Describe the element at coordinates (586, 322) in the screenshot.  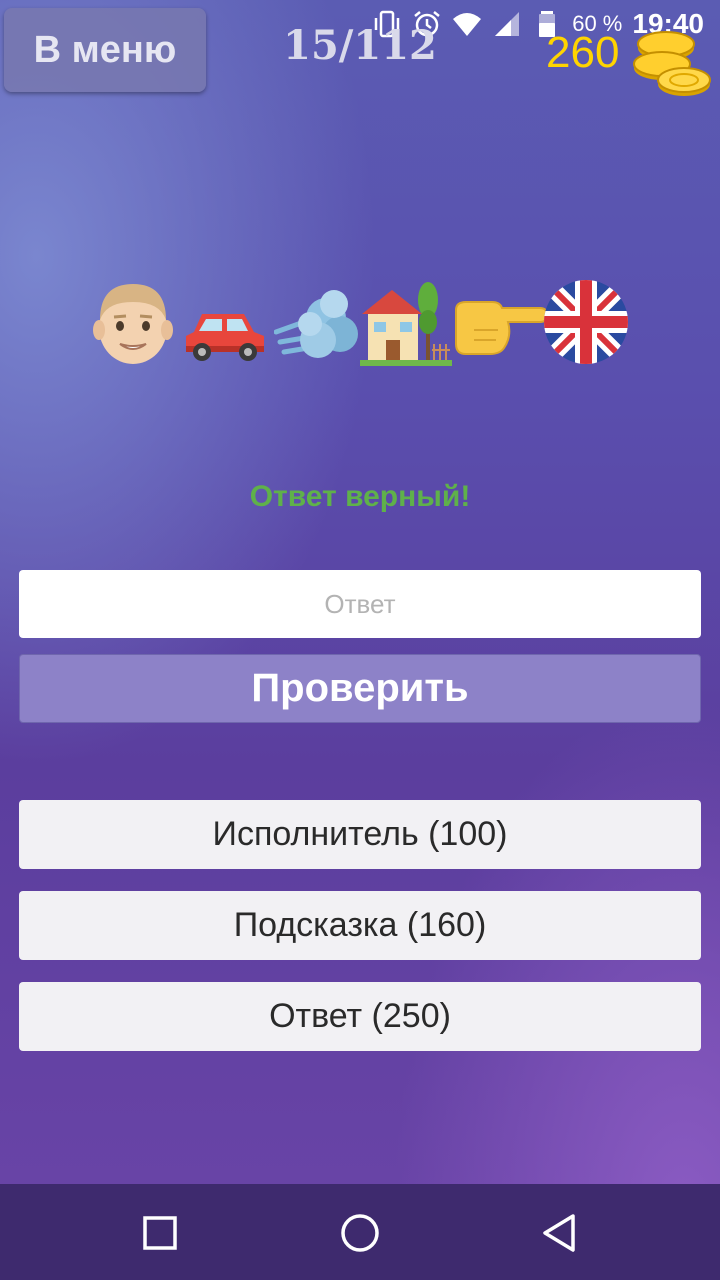
I see `uk-flag-emoji` at that location.